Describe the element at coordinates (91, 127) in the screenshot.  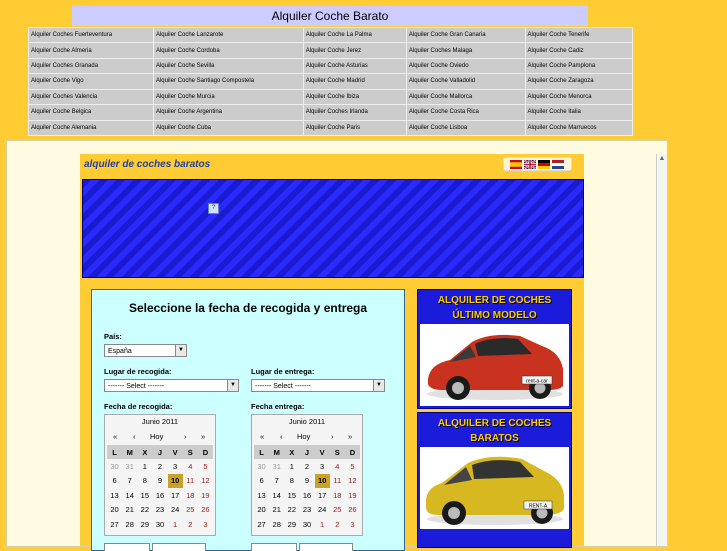
I see `city-link: Alquiler Coche Alemania` at that location.